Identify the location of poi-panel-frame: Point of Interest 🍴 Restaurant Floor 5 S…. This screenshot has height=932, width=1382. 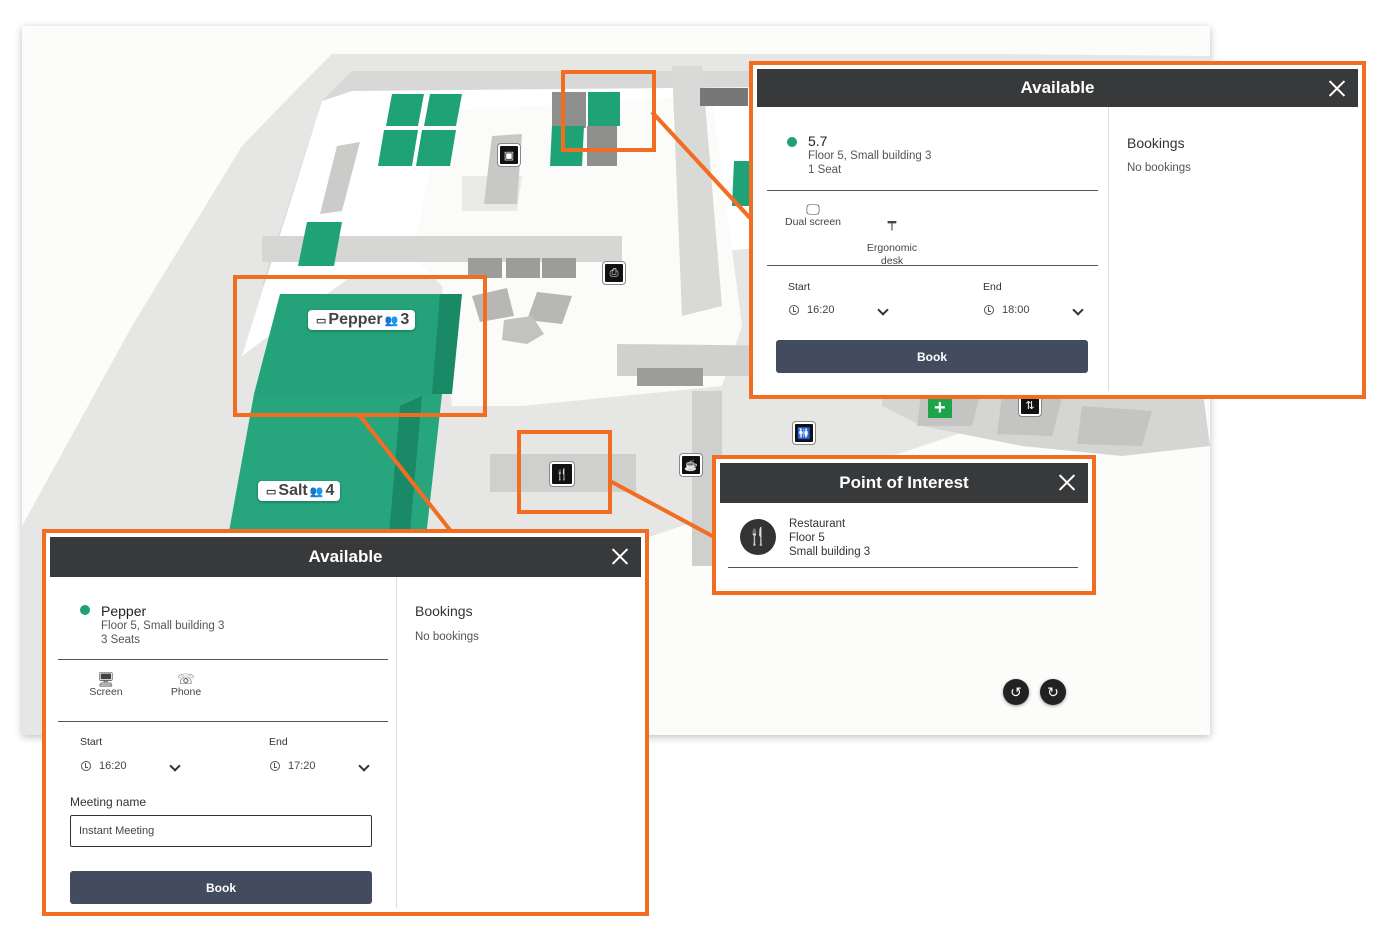
(904, 525).